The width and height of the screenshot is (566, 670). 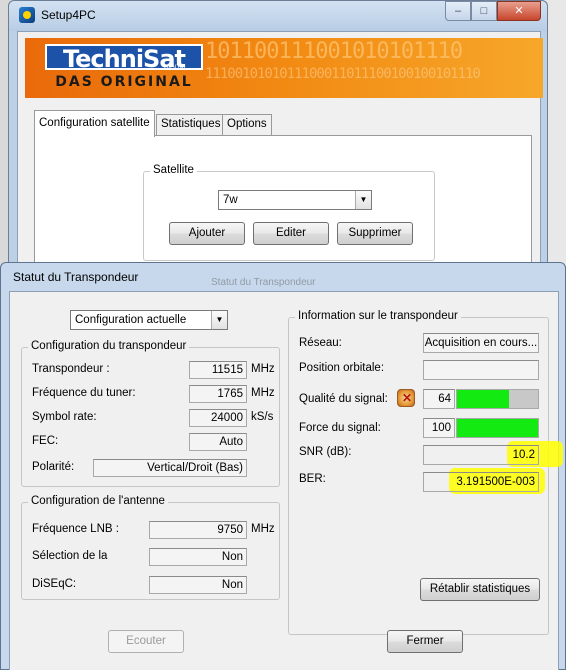 I want to click on snr-value: 10.2, so click(x=481, y=455).